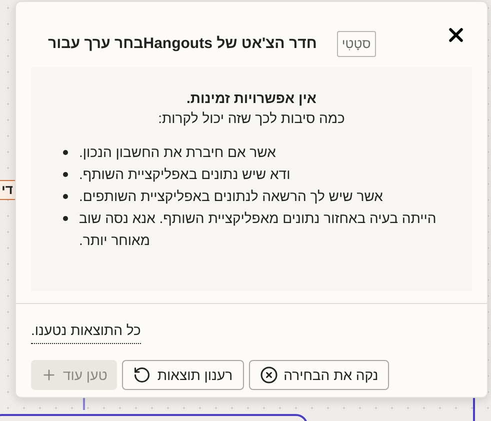  Describe the element at coordinates (142, 375) in the screenshot. I see `refresh-icon` at that location.